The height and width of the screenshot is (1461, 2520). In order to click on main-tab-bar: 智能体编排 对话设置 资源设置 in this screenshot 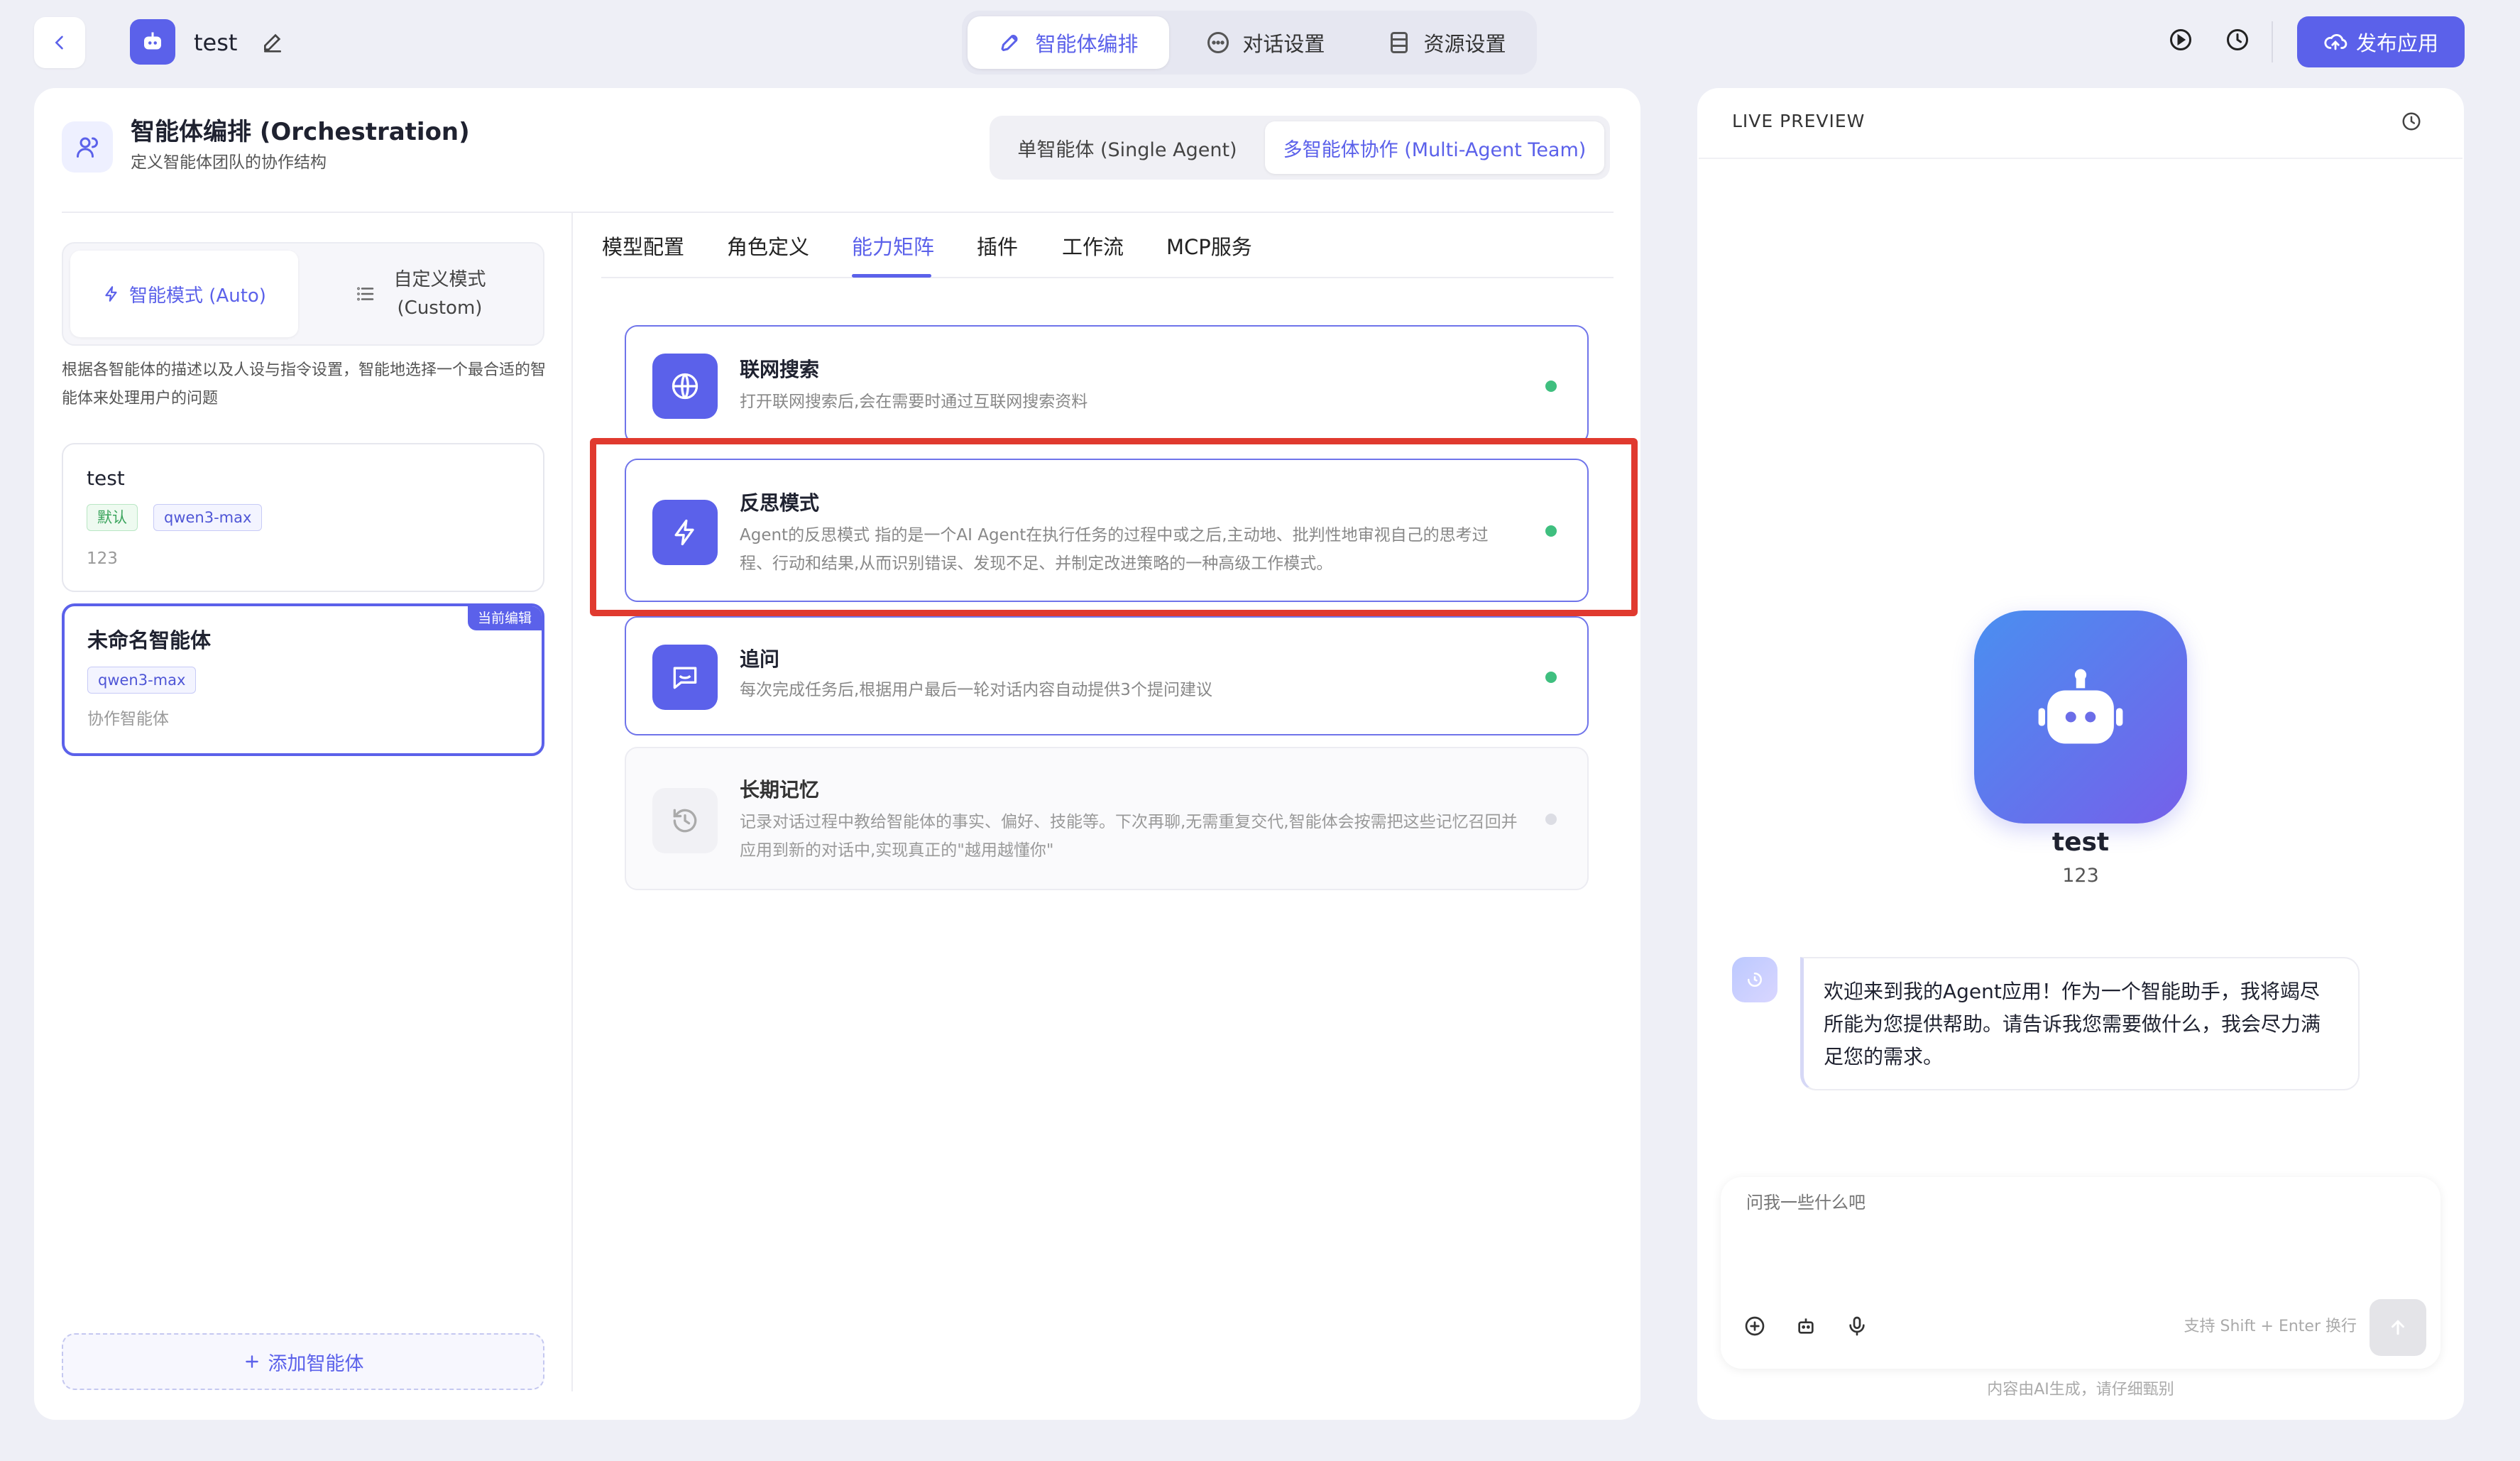, I will do `click(1250, 43)`.